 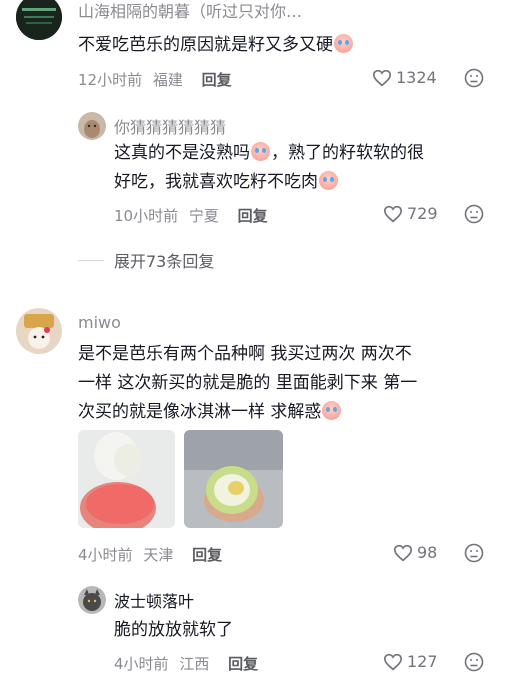 I want to click on like-count: 1324, so click(x=416, y=77).